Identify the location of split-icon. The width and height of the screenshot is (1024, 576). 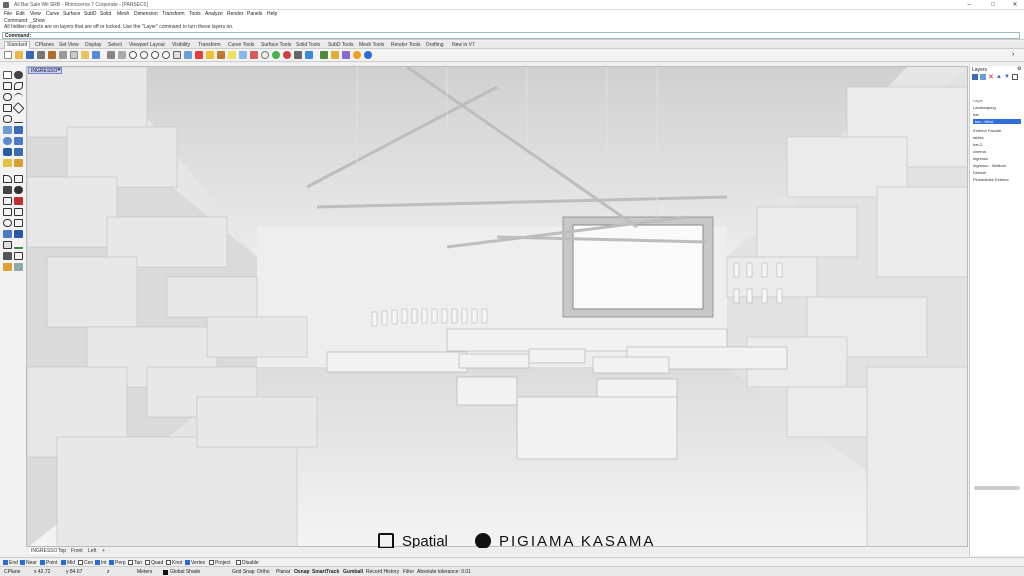
(18, 190).